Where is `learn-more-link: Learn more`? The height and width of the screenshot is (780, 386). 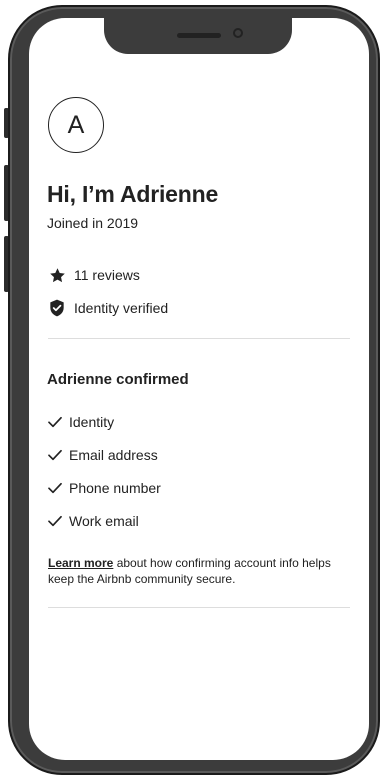
learn-more-link: Learn more is located at coordinates (80, 563).